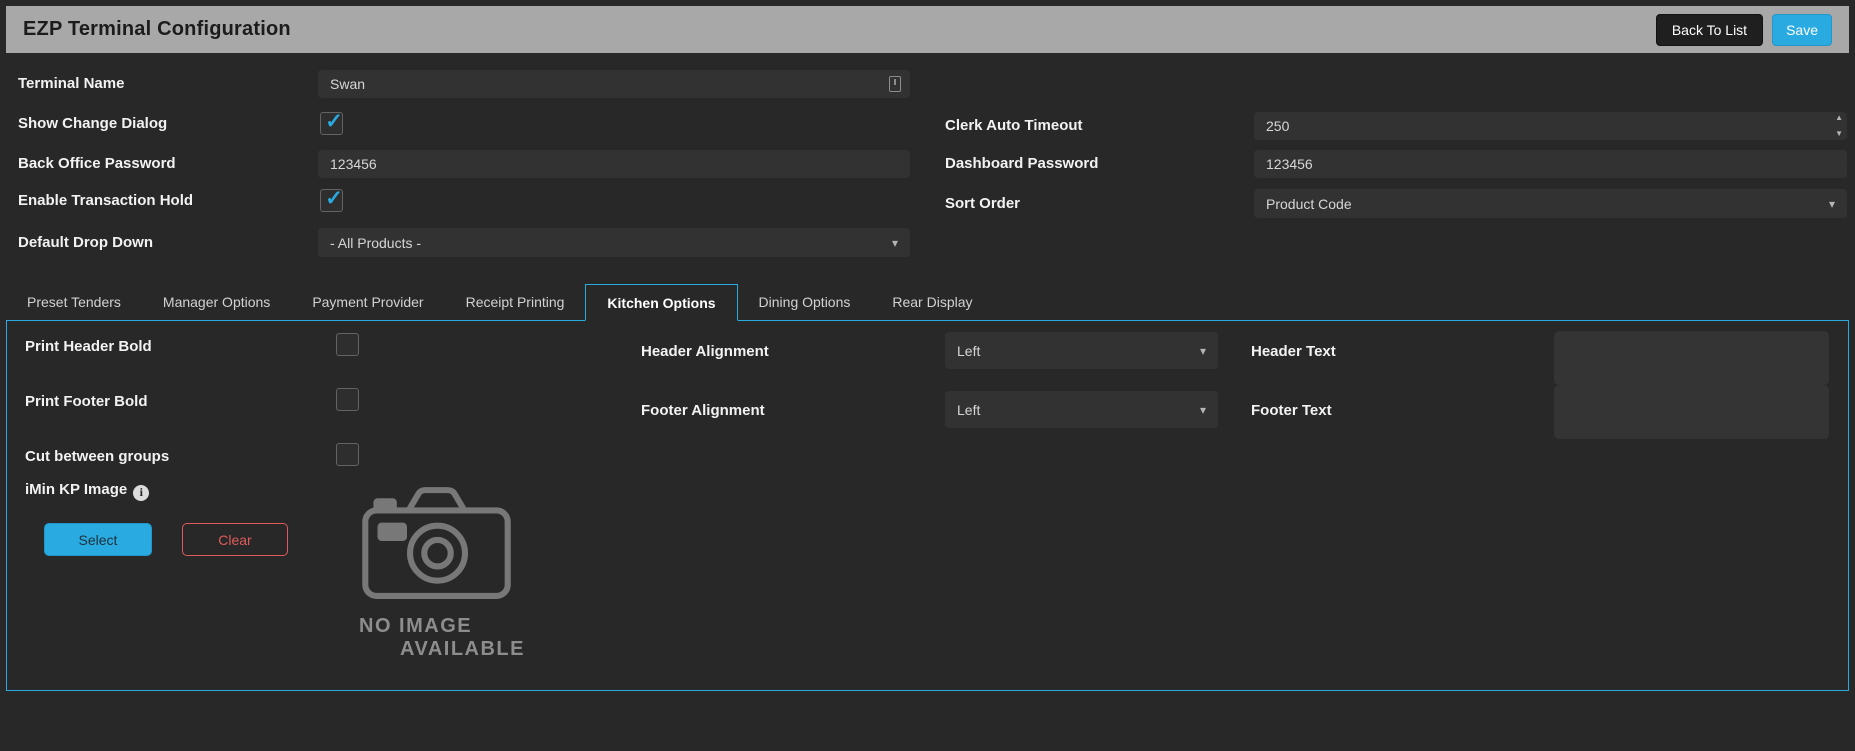 This screenshot has height=751, width=1855. I want to click on clerk-auto-timeout-label: Clerk Auto Timeout, so click(1014, 125).